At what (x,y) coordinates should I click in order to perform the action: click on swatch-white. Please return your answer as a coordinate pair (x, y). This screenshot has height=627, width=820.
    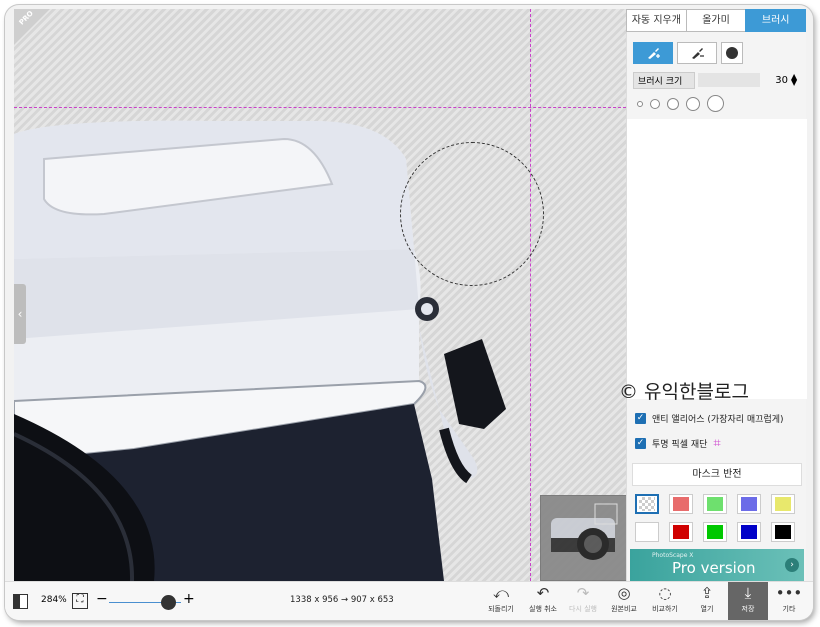
    Looking at the image, I should click on (647, 532).